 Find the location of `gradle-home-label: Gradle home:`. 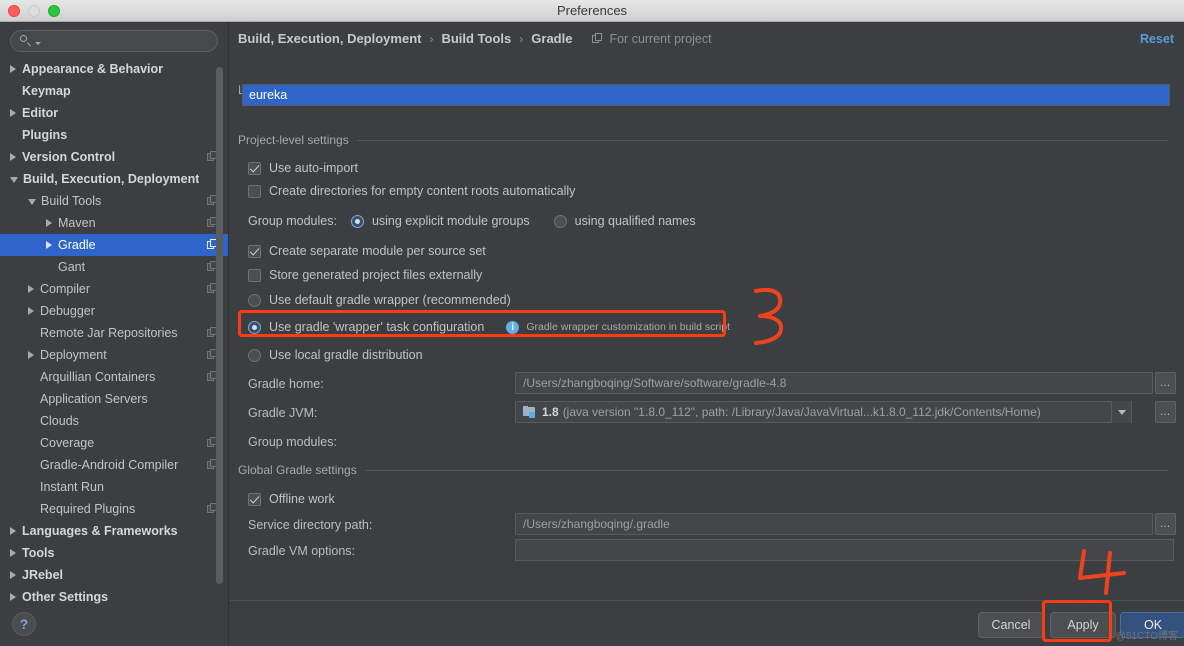

gradle-home-label: Gradle home: is located at coordinates (286, 384).